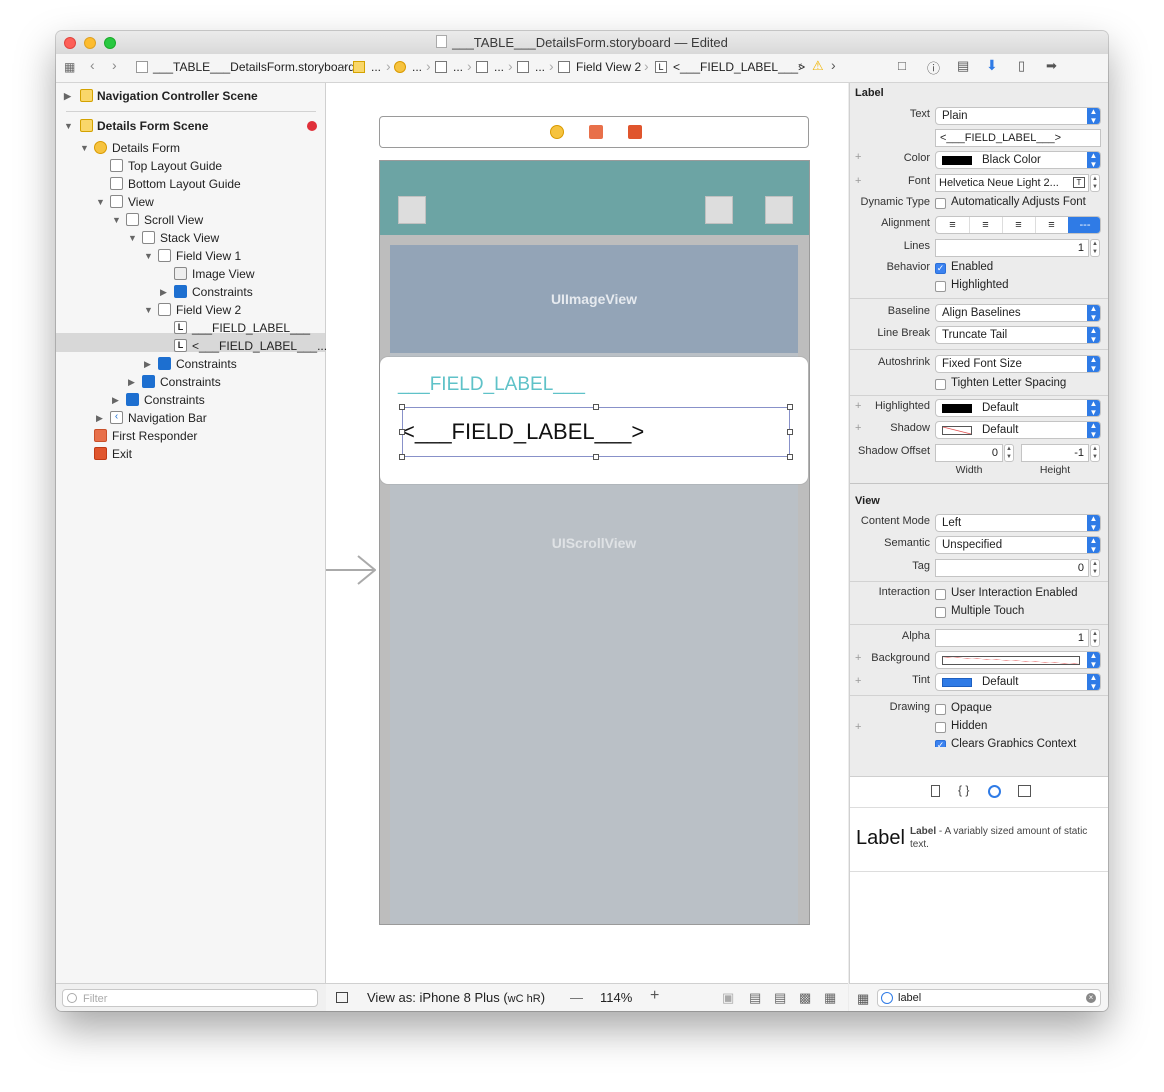  I want to click on previous-issue-icon: ‹, so click(800, 65).